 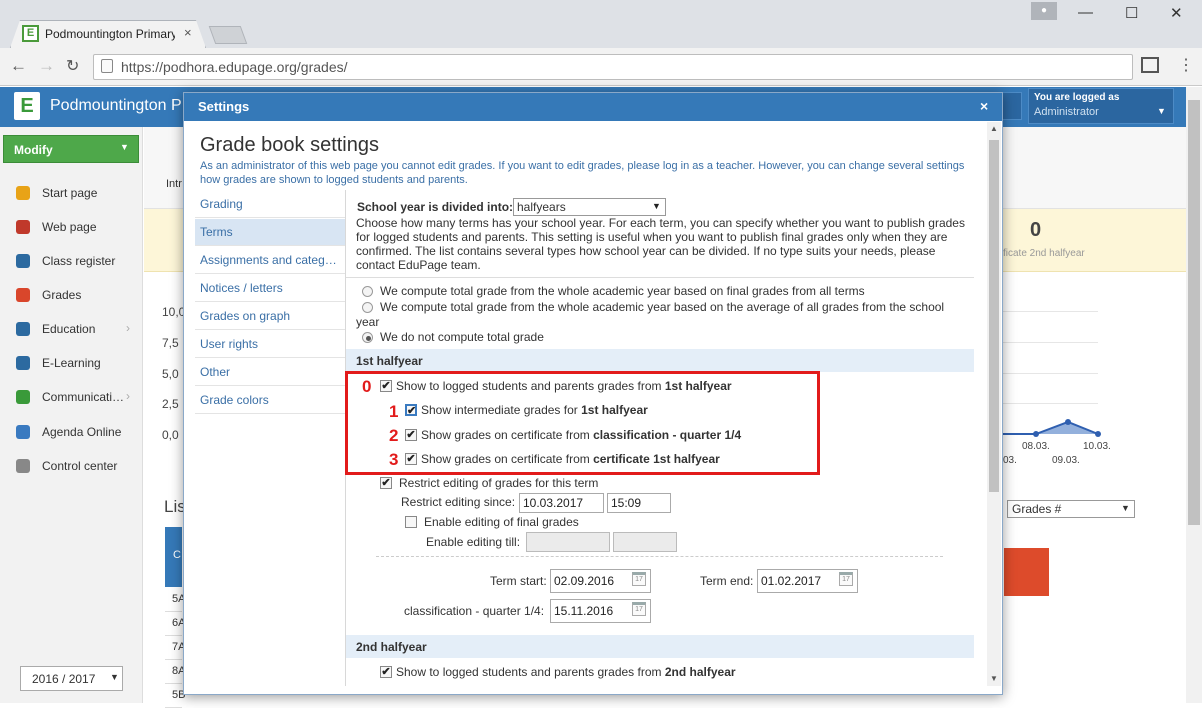 I want to click on table-row: 7A, so click(x=175, y=648).